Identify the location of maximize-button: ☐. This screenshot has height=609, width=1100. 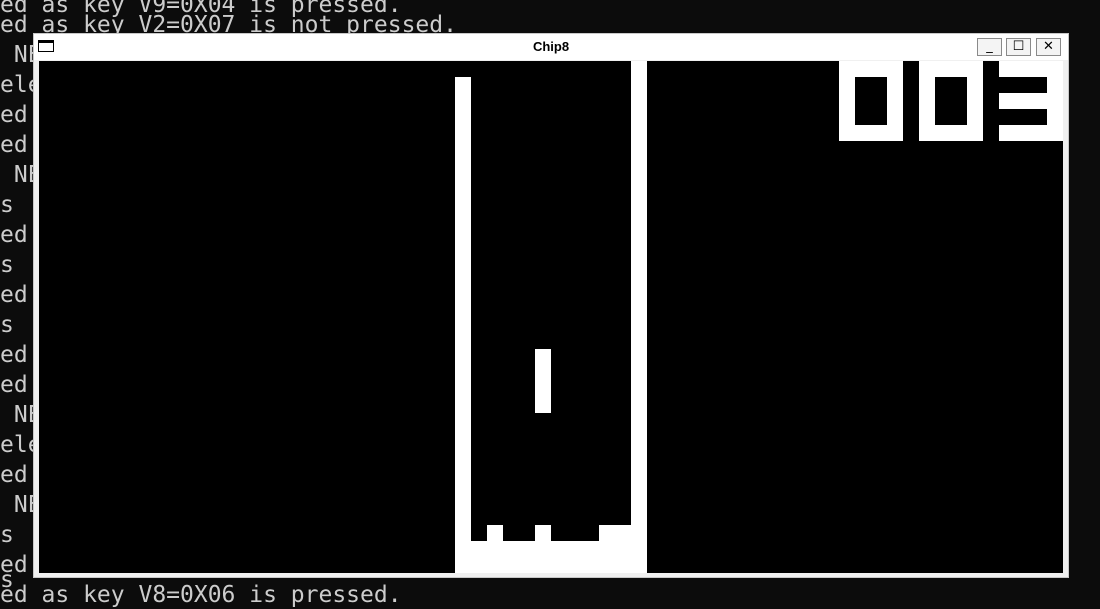
(1018, 47).